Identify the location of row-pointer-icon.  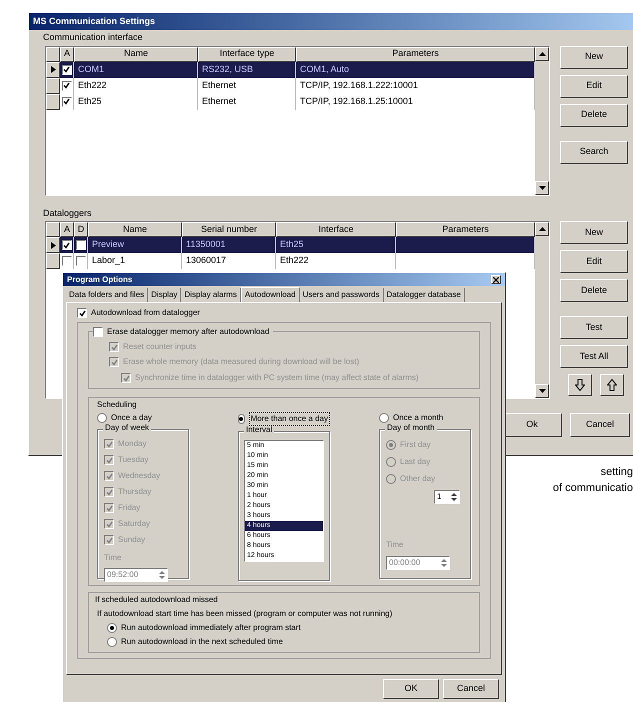
(53, 69).